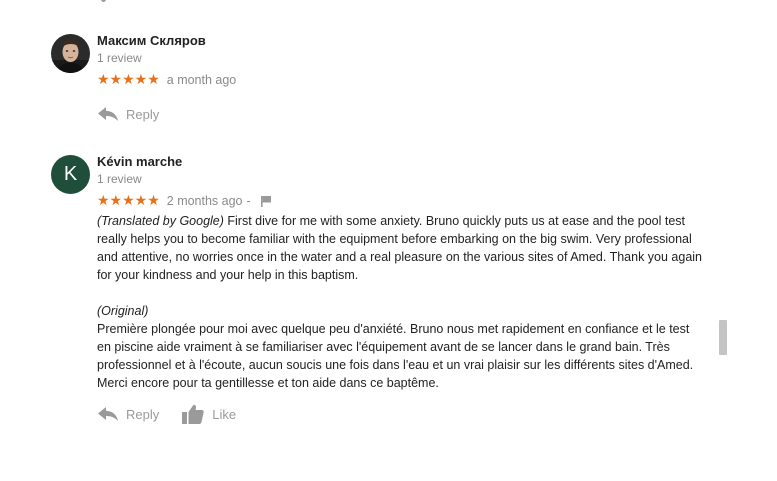 The image size is (777, 481). I want to click on flag-icon, so click(265, 201).